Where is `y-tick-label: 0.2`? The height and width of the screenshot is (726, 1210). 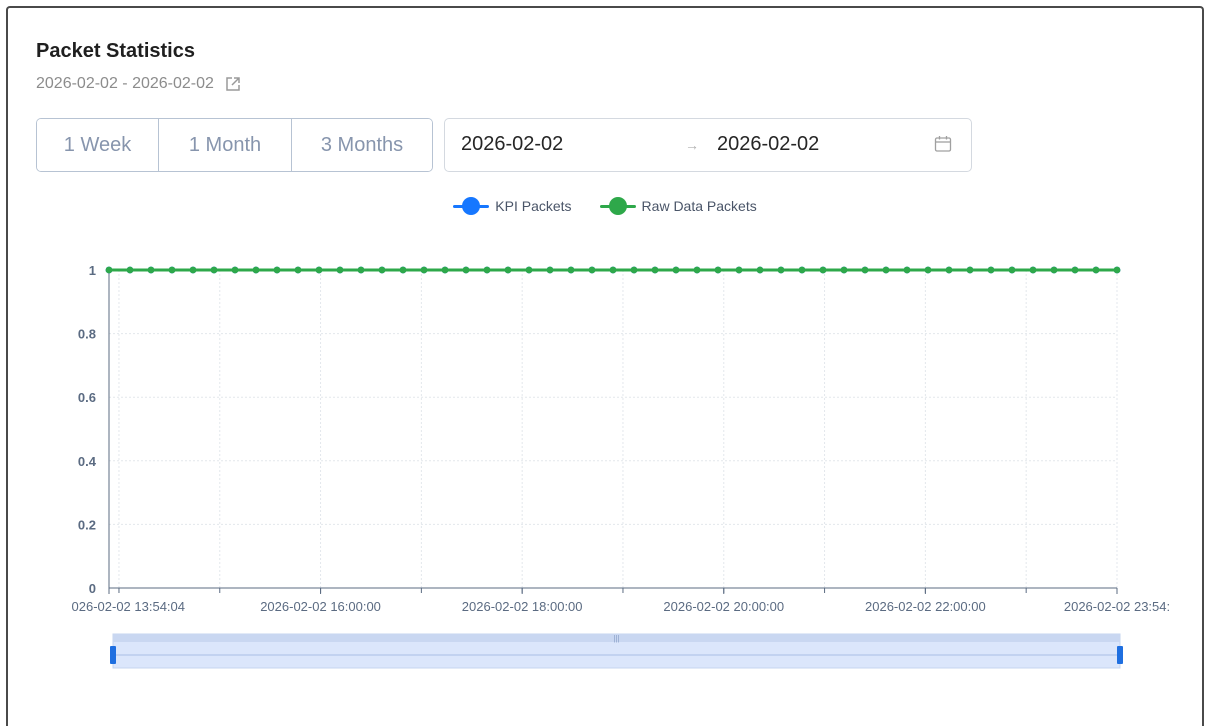 y-tick-label: 0.2 is located at coordinates (87, 524).